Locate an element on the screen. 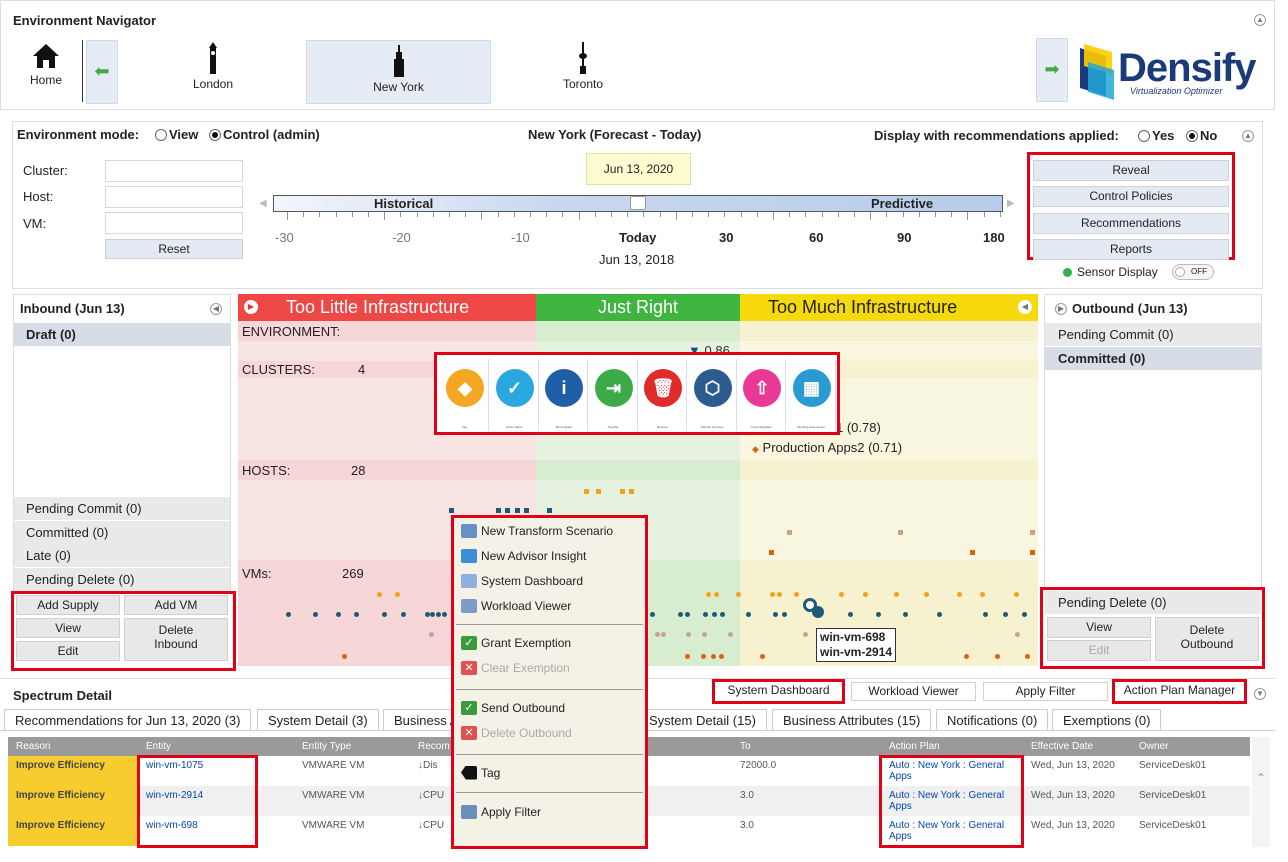 The image size is (1288, 862). play-icon: ▶ is located at coordinates (251, 307).